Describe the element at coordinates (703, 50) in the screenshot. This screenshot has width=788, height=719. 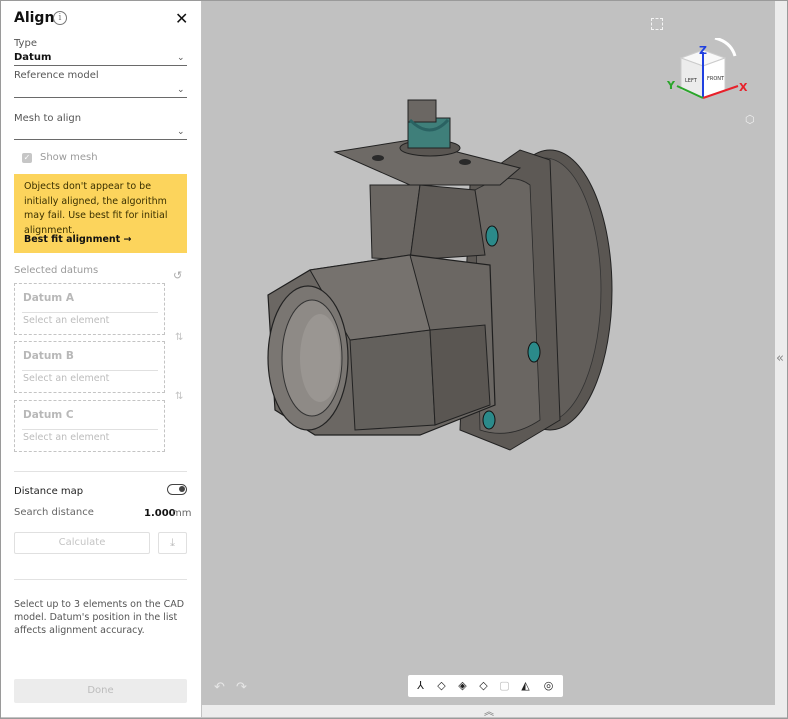
I see `axis-z-label: Z` at that location.